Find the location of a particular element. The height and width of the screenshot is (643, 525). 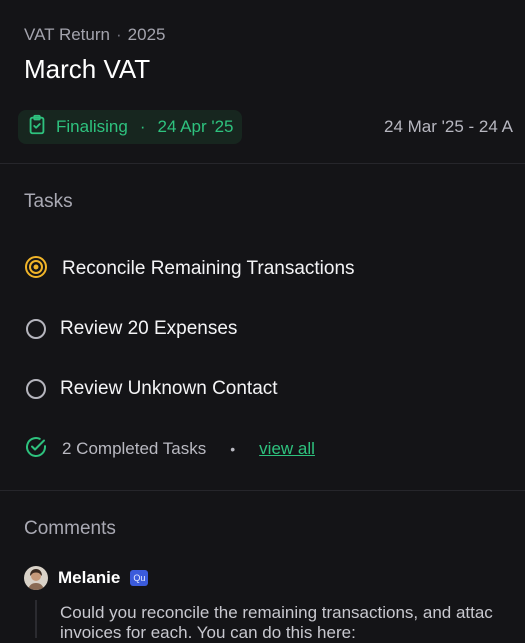

tasks-heading: Tasks is located at coordinates (48, 201).